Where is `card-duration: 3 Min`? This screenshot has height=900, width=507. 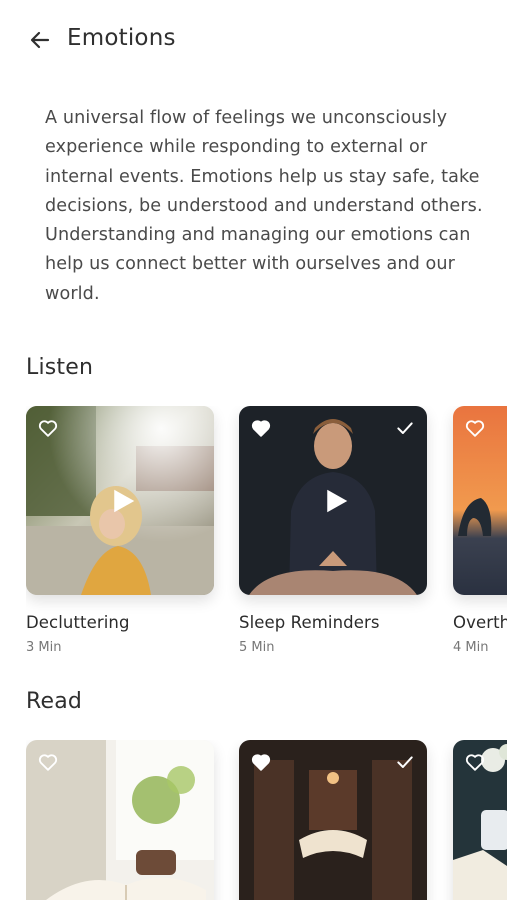 card-duration: 3 Min is located at coordinates (44, 647).